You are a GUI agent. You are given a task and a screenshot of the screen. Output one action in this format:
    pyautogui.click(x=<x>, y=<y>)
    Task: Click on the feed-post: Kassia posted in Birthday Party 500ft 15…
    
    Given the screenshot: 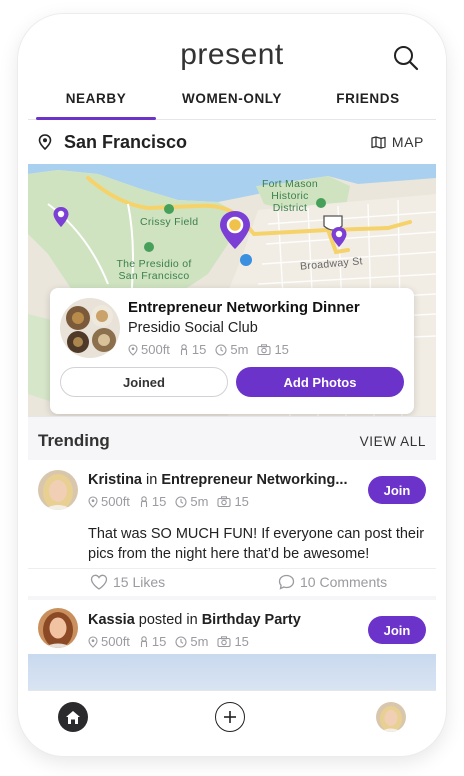 What is the action you would take?
    pyautogui.click(x=232, y=650)
    